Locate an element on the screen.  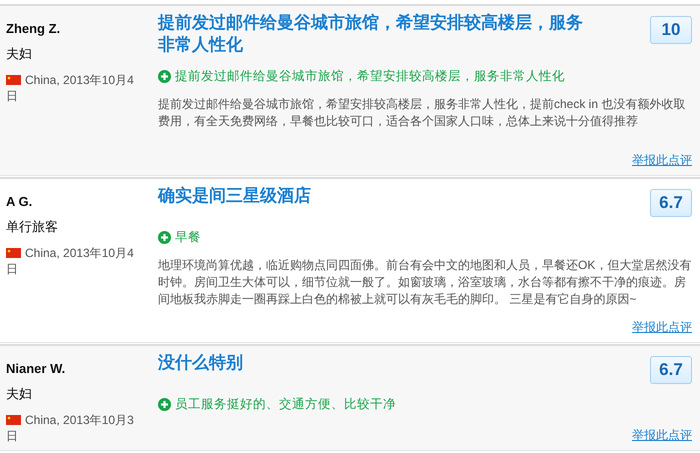
review-highlight: 员工服务挺好的、交通方便、比较干净 is located at coordinates (425, 404).